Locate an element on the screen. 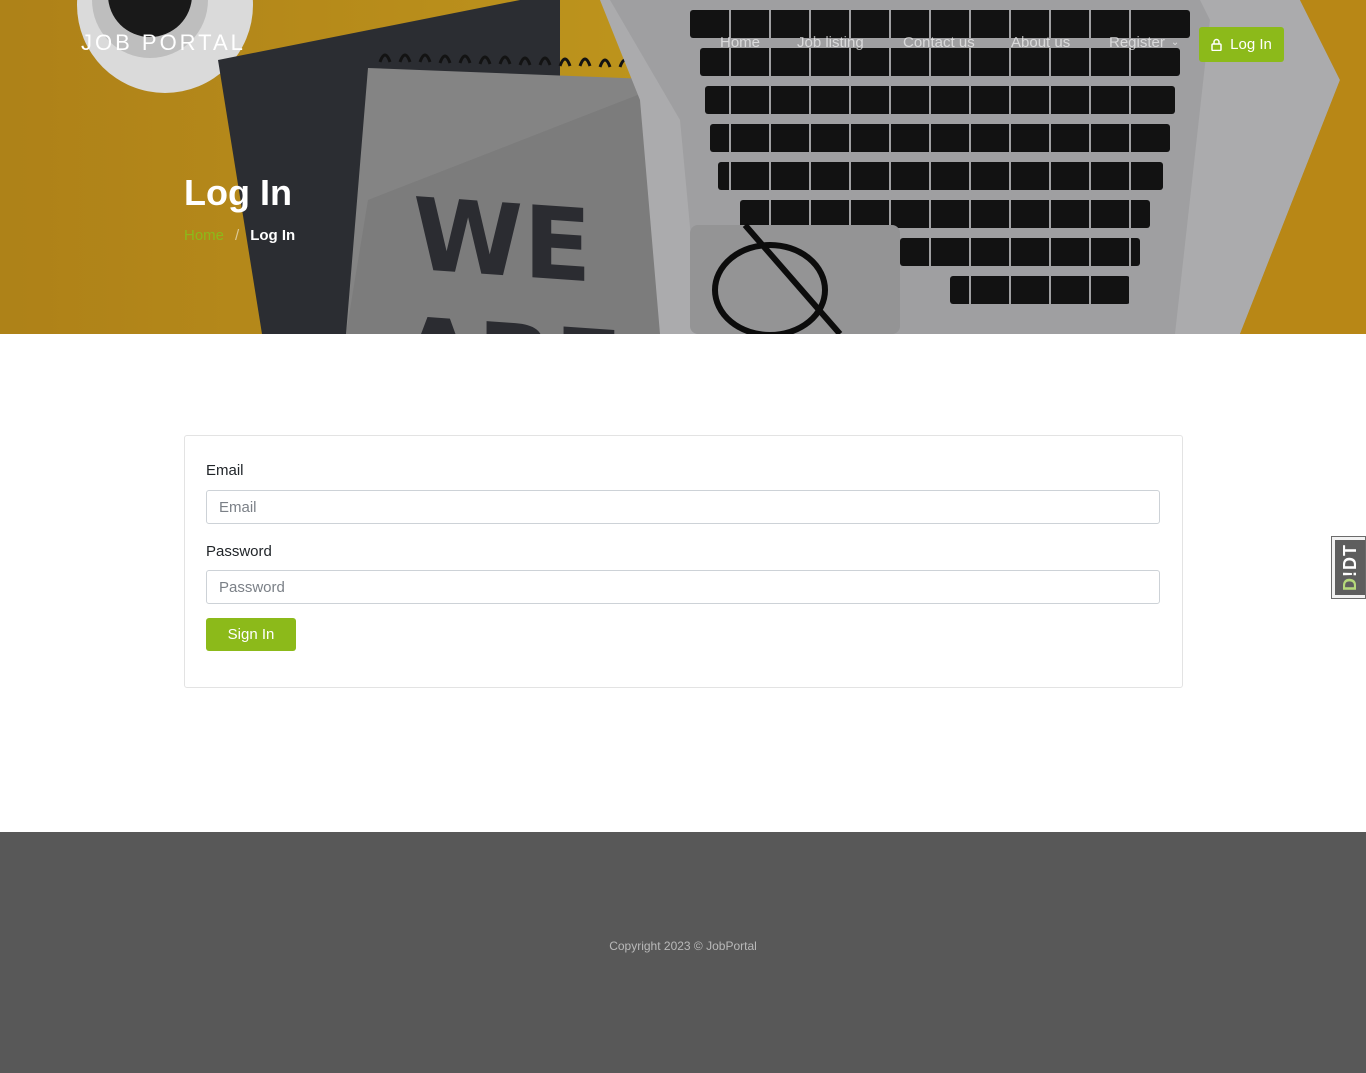  breadcrumb-current: Log In is located at coordinates (273, 235).